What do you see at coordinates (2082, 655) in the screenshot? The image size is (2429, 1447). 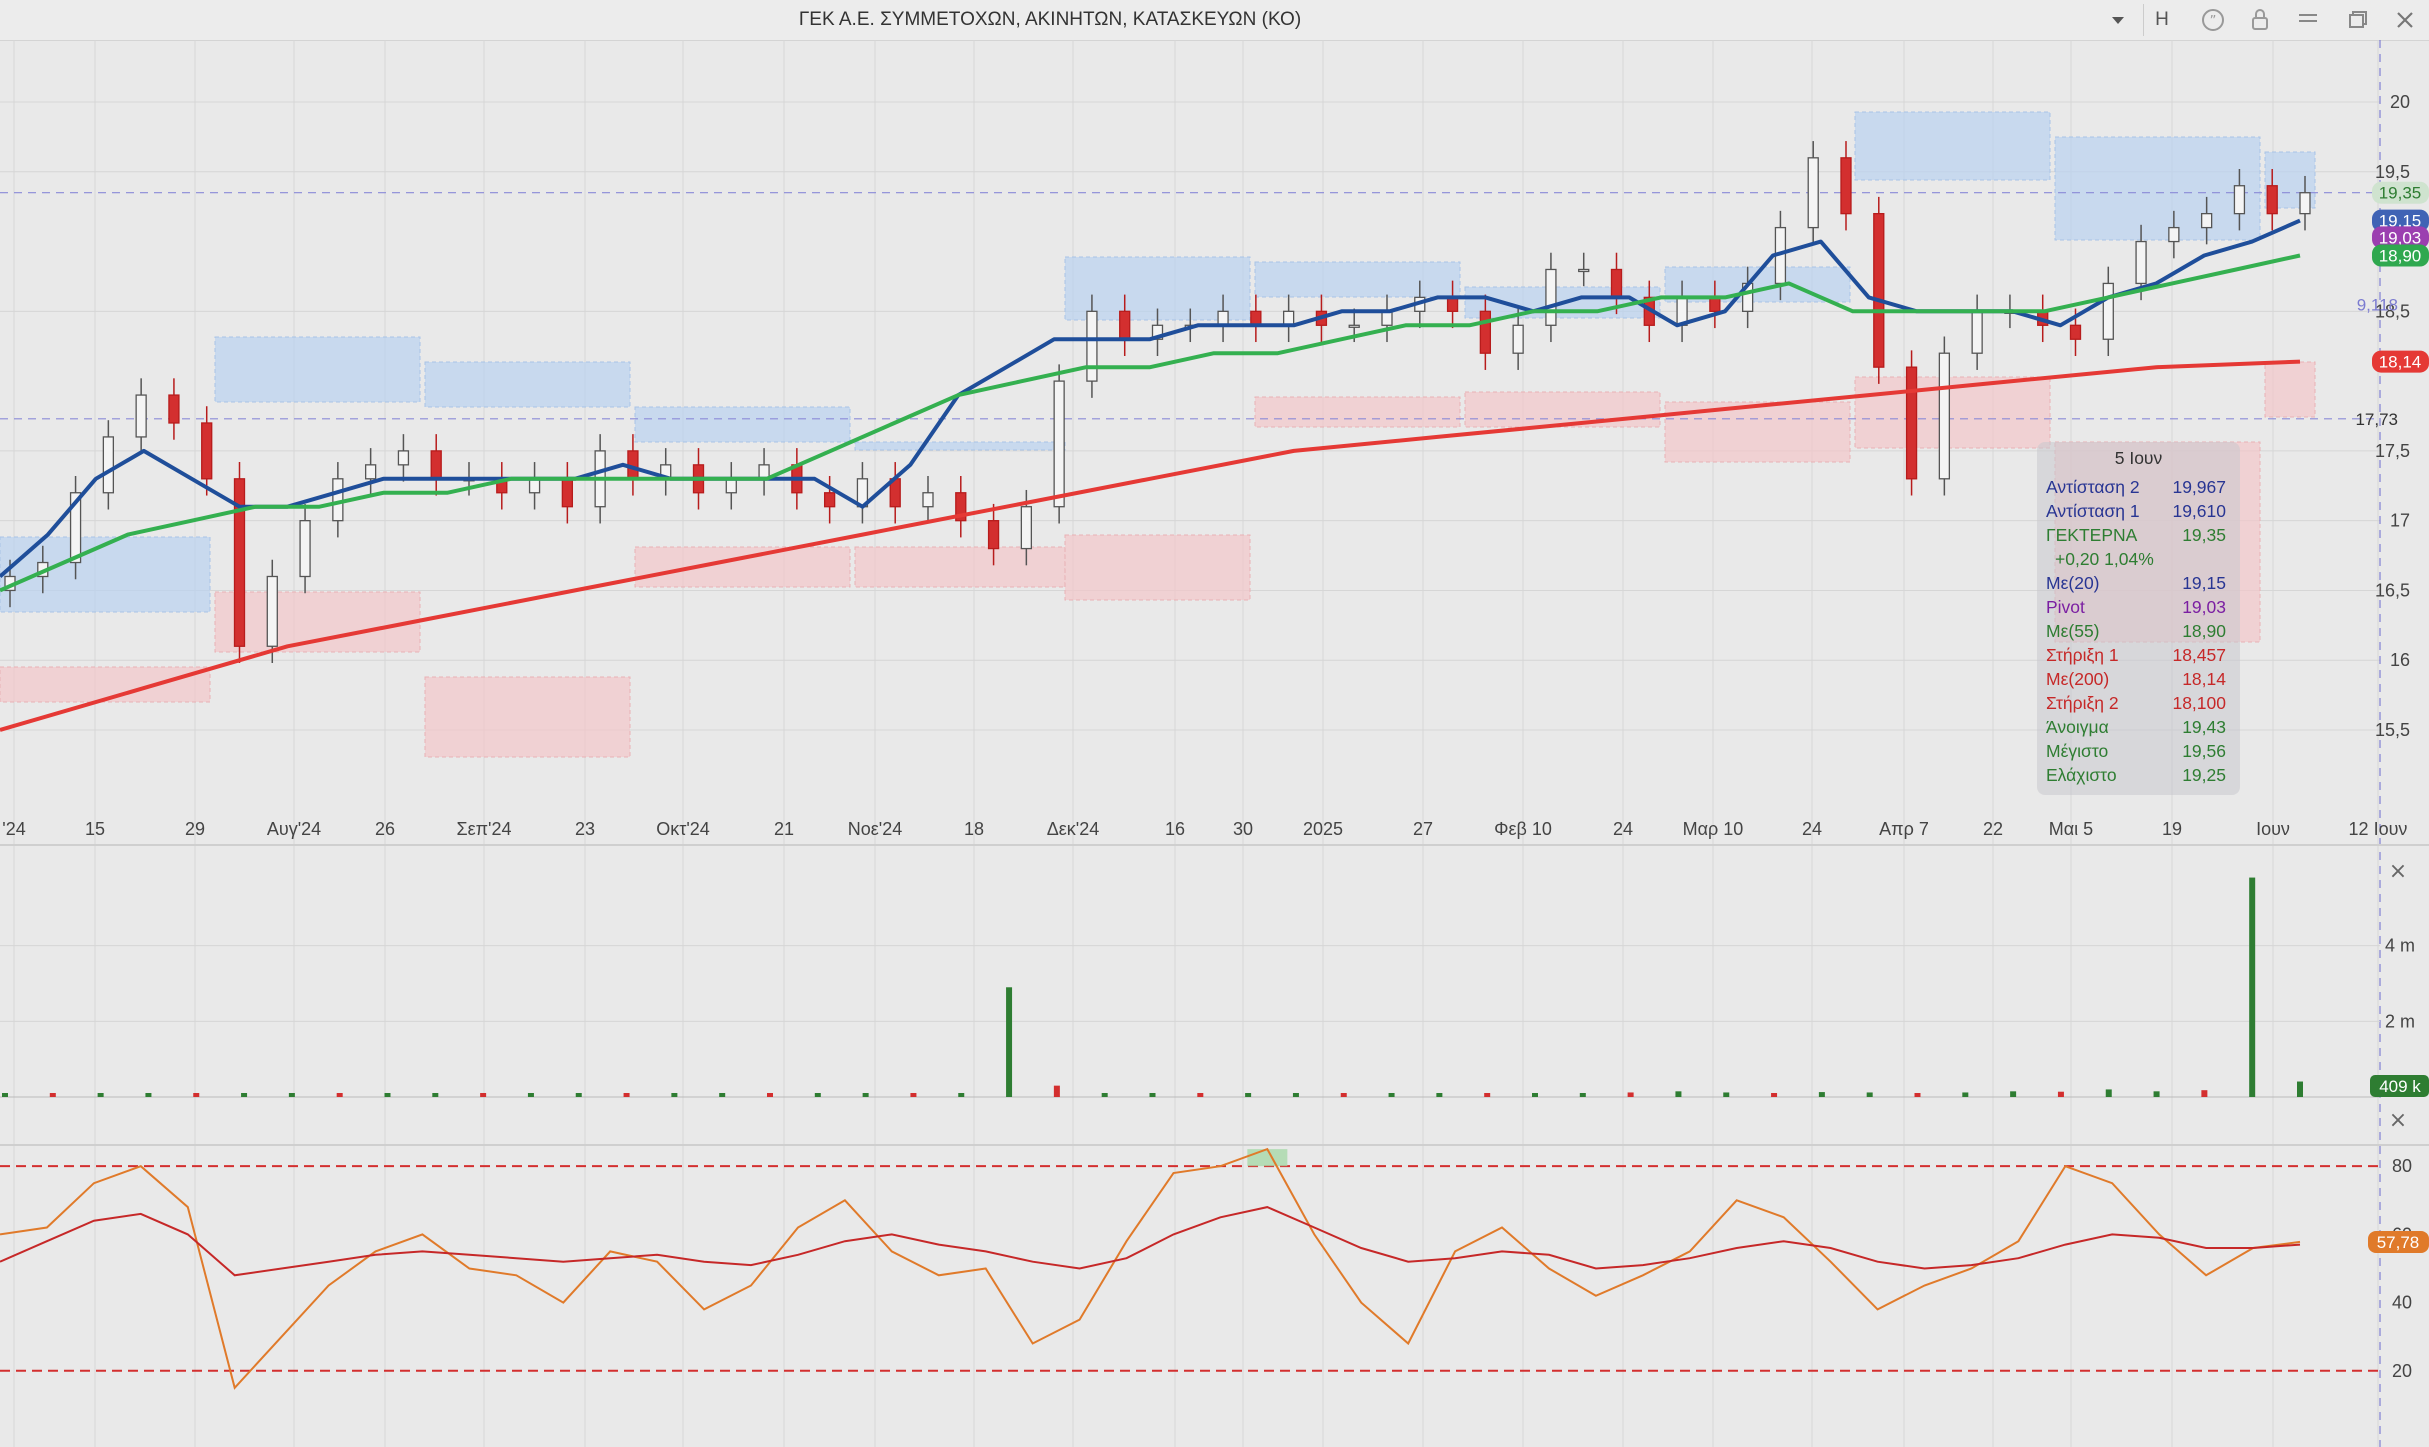 I see `info-row-label: Στήριξη 1` at bounding box center [2082, 655].